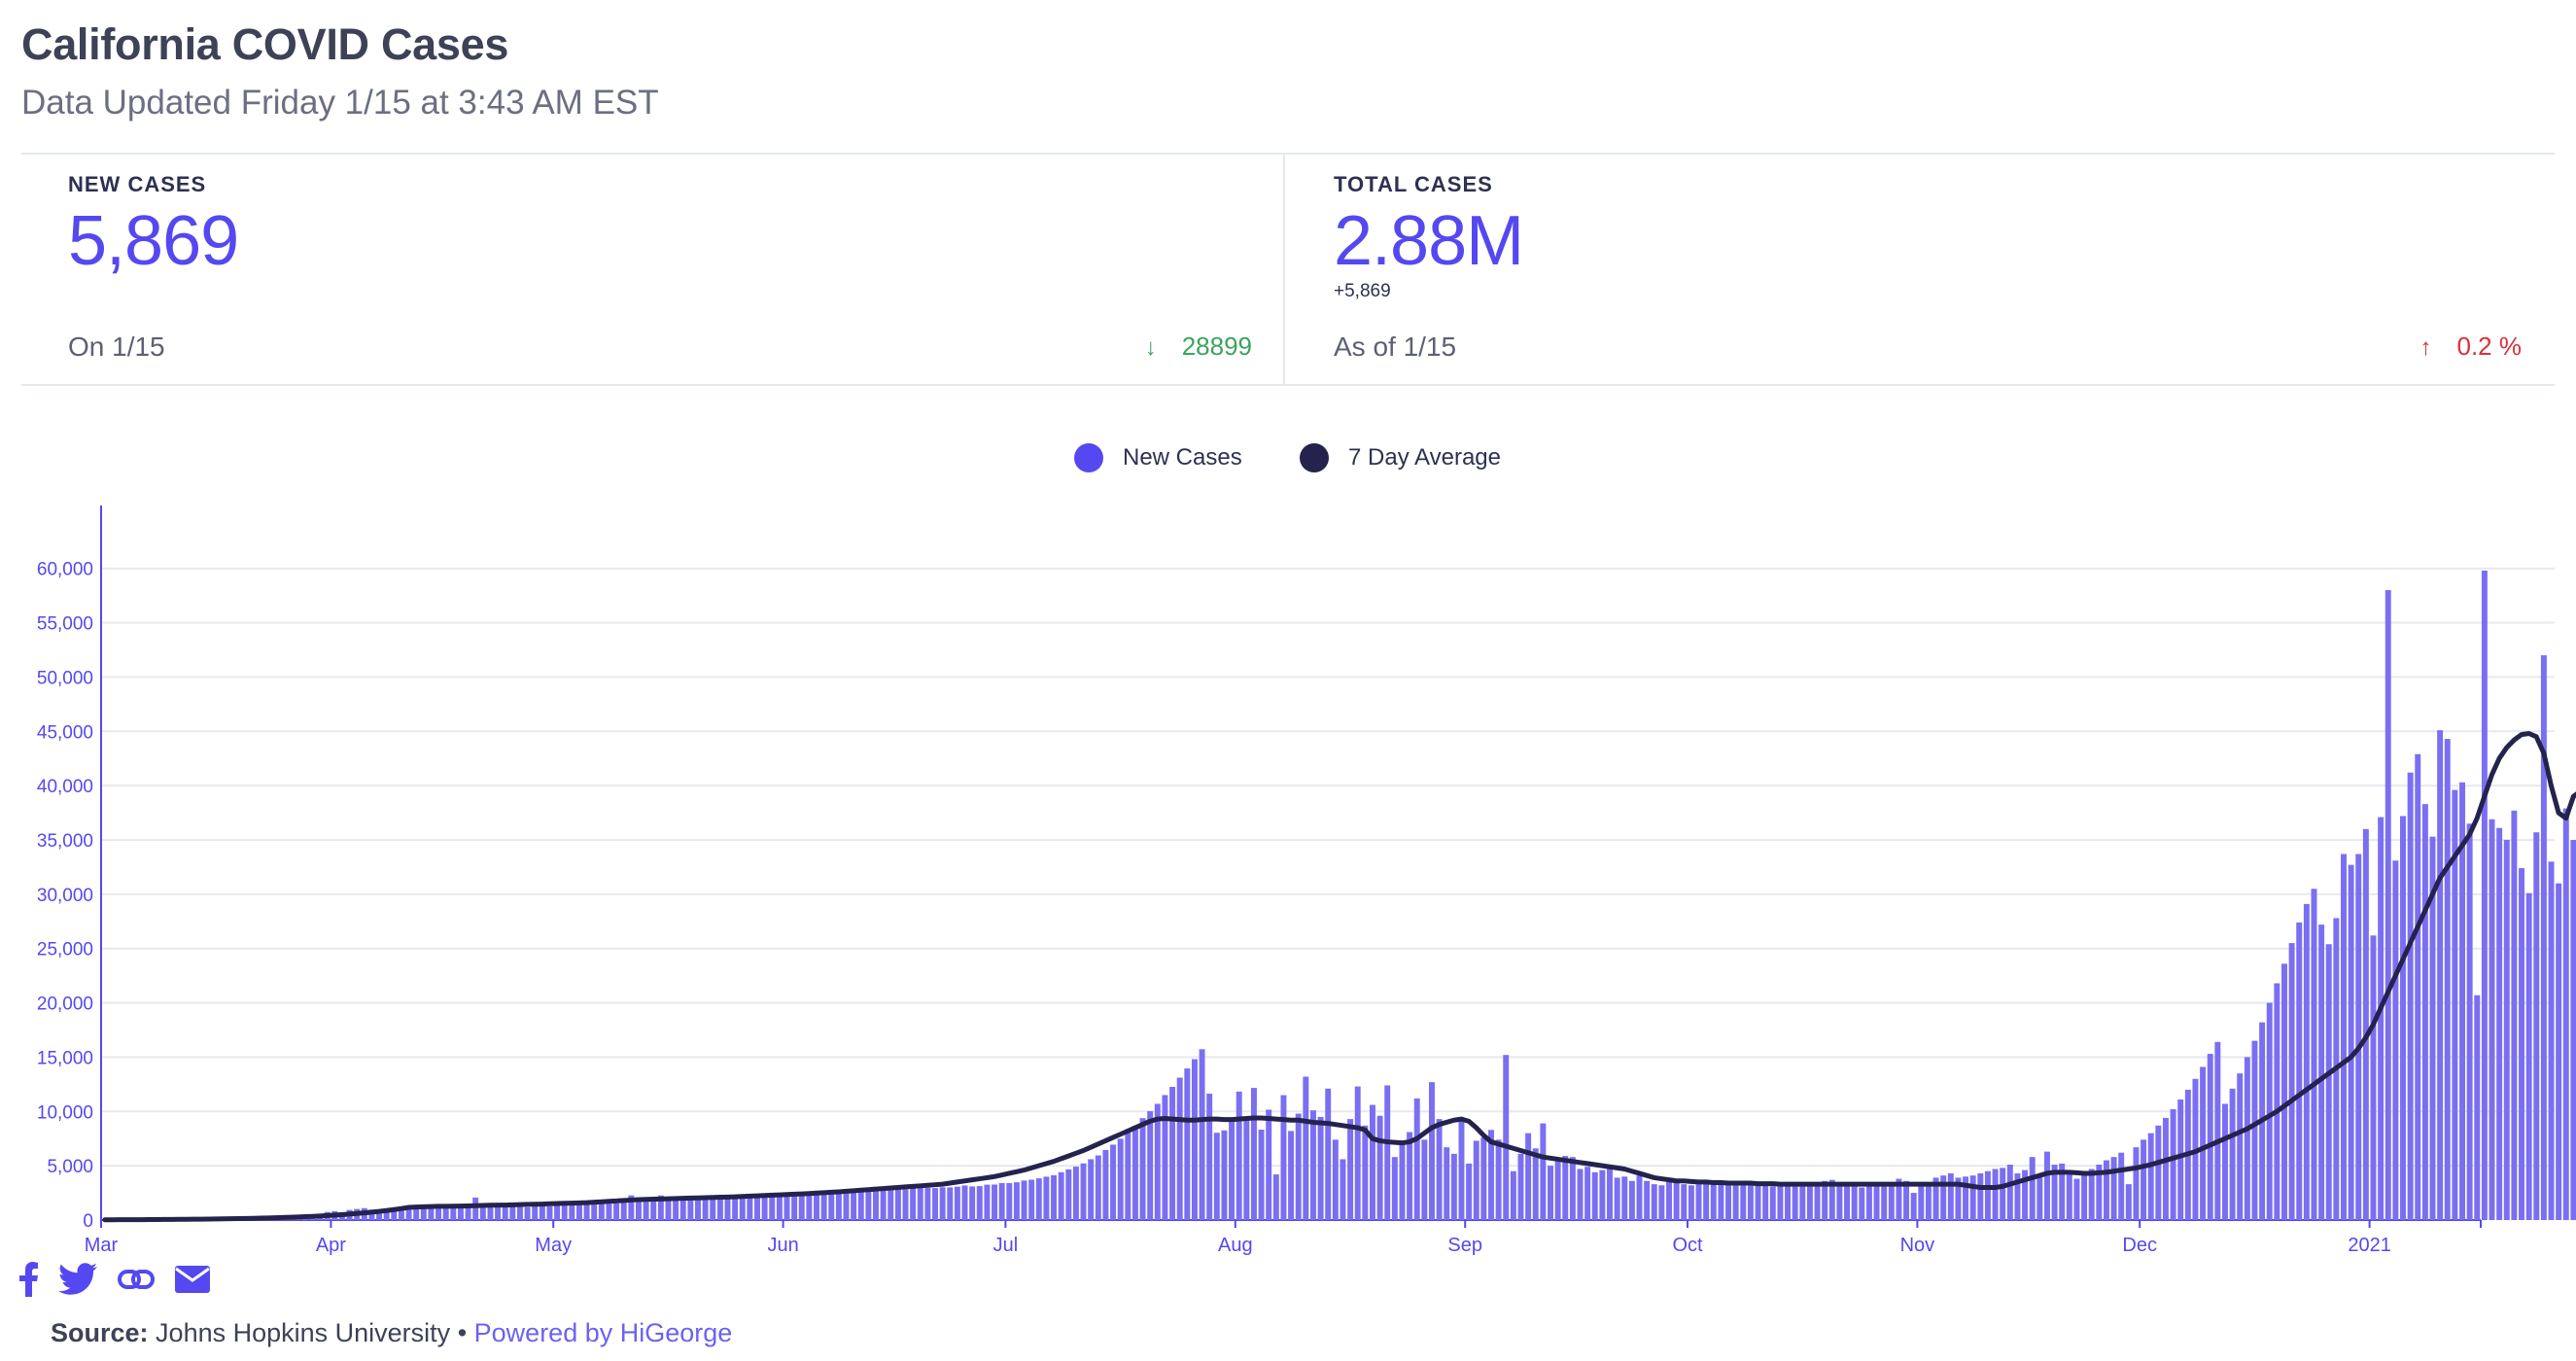 Image resolution: width=2576 pixels, height=1361 pixels. Describe the element at coordinates (1464, 1245) in the screenshot. I see `x-tick-label: Sep` at that location.